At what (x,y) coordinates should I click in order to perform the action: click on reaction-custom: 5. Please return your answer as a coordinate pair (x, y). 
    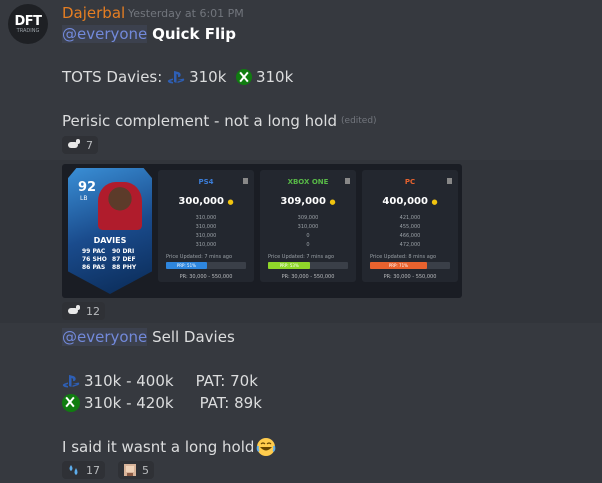
    Looking at the image, I should click on (136, 470).